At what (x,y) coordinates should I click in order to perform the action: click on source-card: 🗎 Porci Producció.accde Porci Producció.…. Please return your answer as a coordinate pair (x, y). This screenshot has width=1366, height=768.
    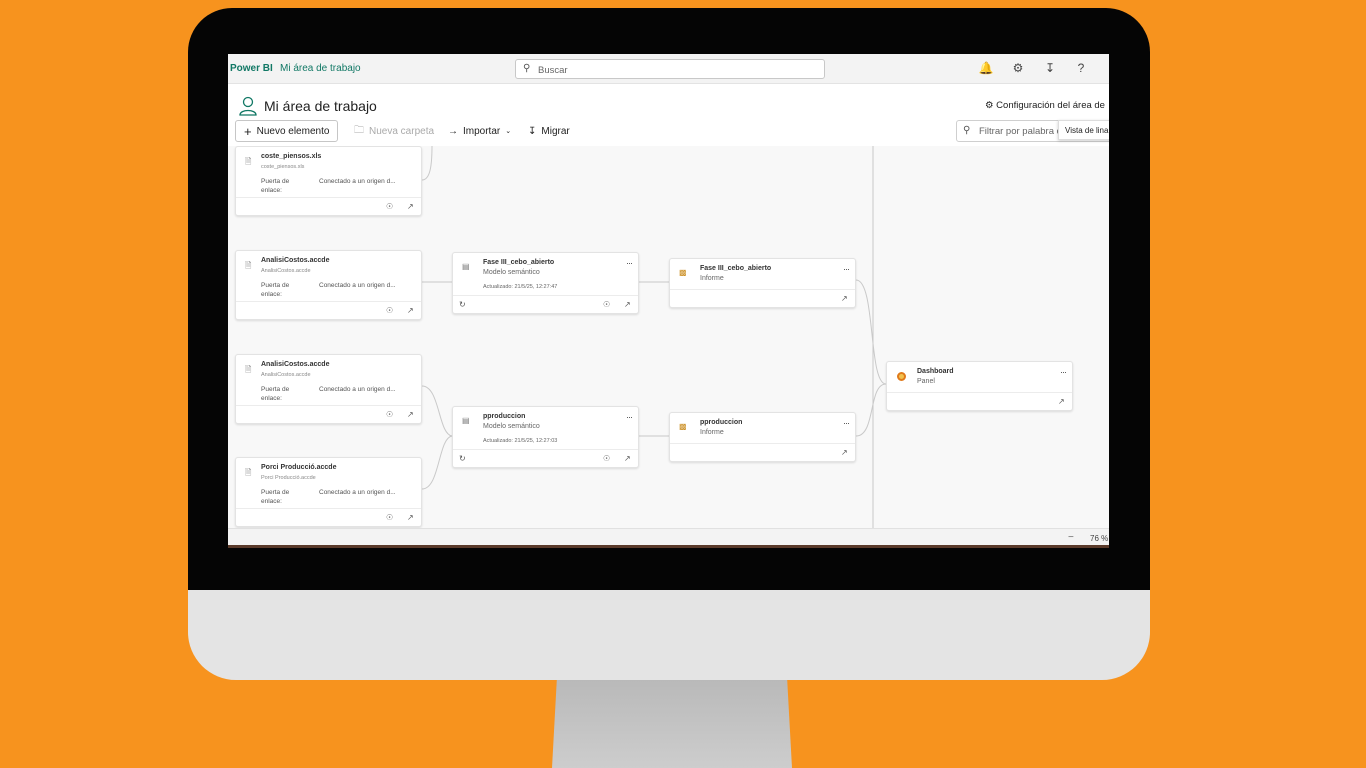
    Looking at the image, I should click on (328, 492).